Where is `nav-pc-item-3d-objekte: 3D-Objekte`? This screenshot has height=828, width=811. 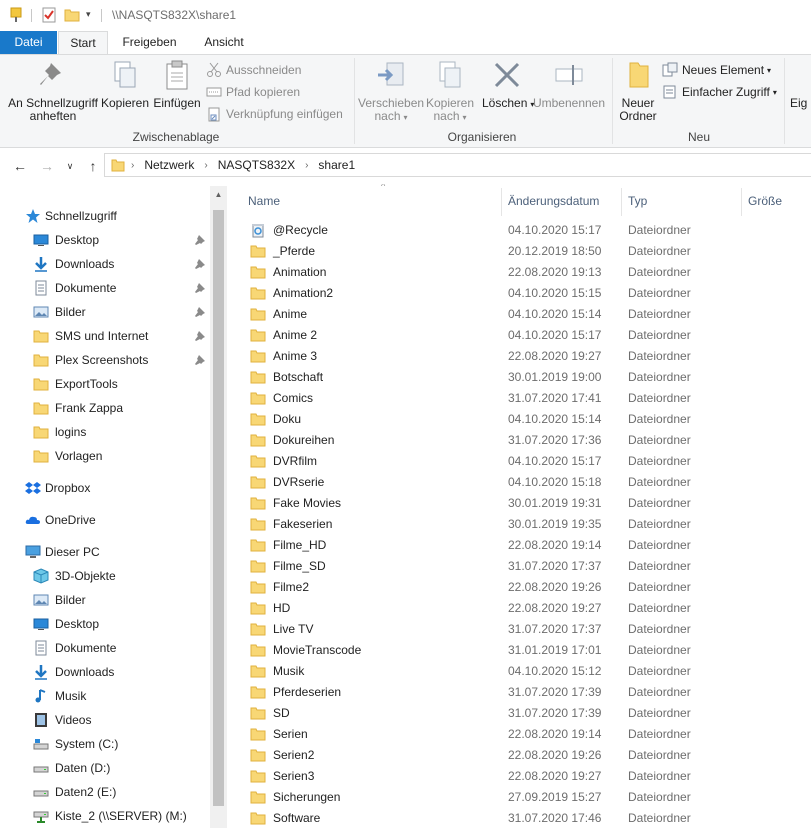
nav-pc-item-3d-objekte: 3D-Objekte is located at coordinates (74, 576).